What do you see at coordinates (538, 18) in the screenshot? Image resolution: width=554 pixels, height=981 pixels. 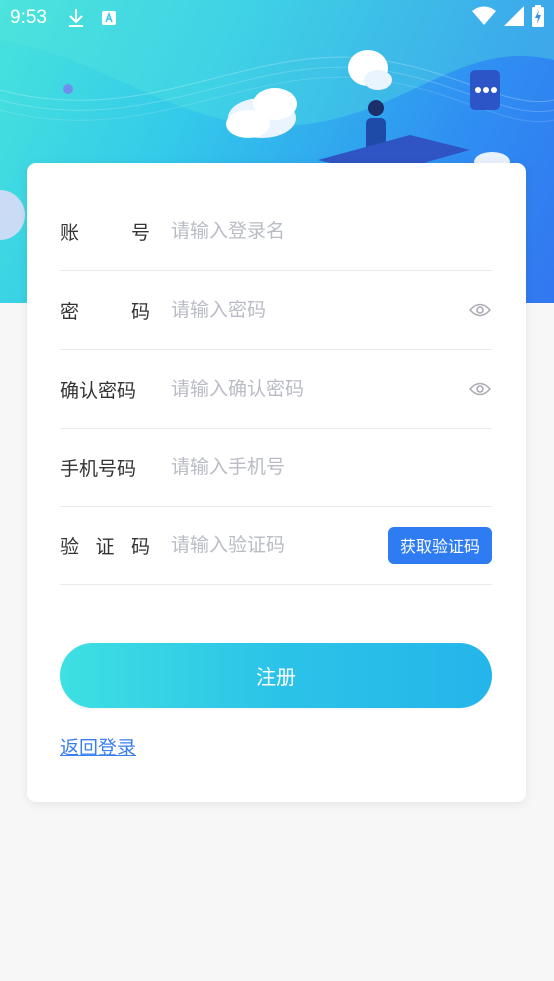 I see `battery-icon` at bounding box center [538, 18].